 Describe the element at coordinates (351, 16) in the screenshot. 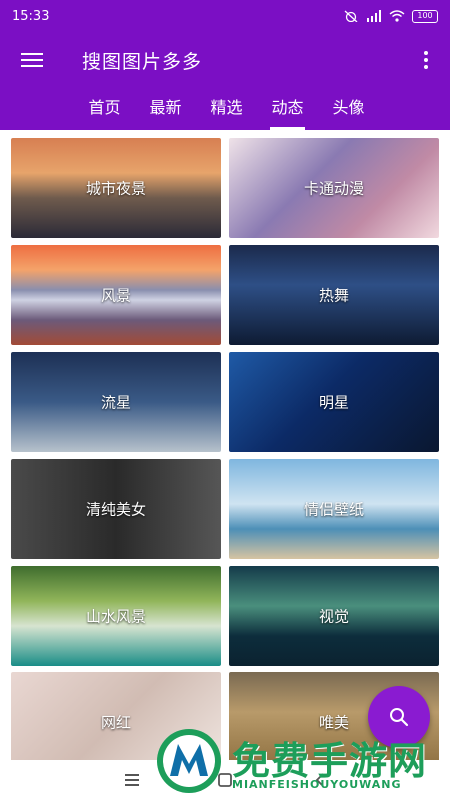

I see `alarm-off-icon` at that location.